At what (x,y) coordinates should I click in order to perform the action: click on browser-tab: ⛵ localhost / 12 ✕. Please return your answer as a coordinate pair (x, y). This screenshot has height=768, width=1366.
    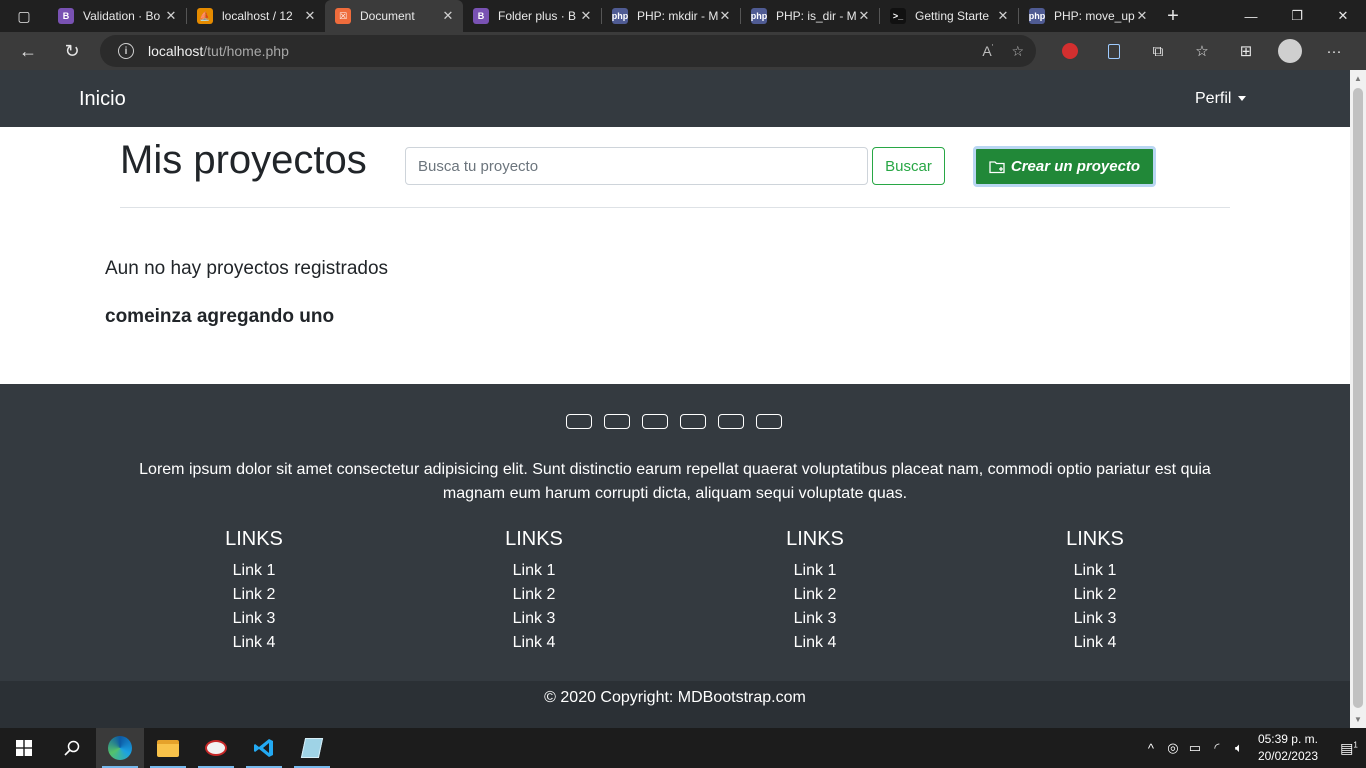
    Looking at the image, I should click on (256, 16).